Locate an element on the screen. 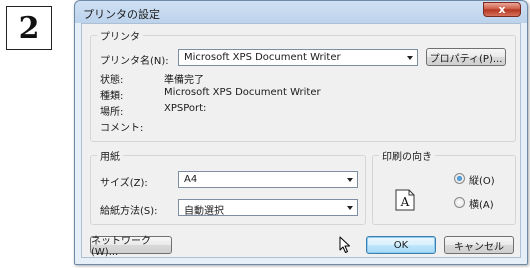 The width and height of the screenshot is (530, 268). paper-size-label: サイズ(Z): is located at coordinates (124, 183).